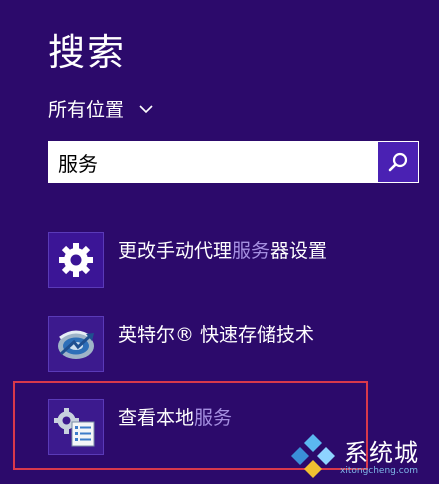  Describe the element at coordinates (86, 110) in the screenshot. I see `search-scope-label: 所有位置` at that location.